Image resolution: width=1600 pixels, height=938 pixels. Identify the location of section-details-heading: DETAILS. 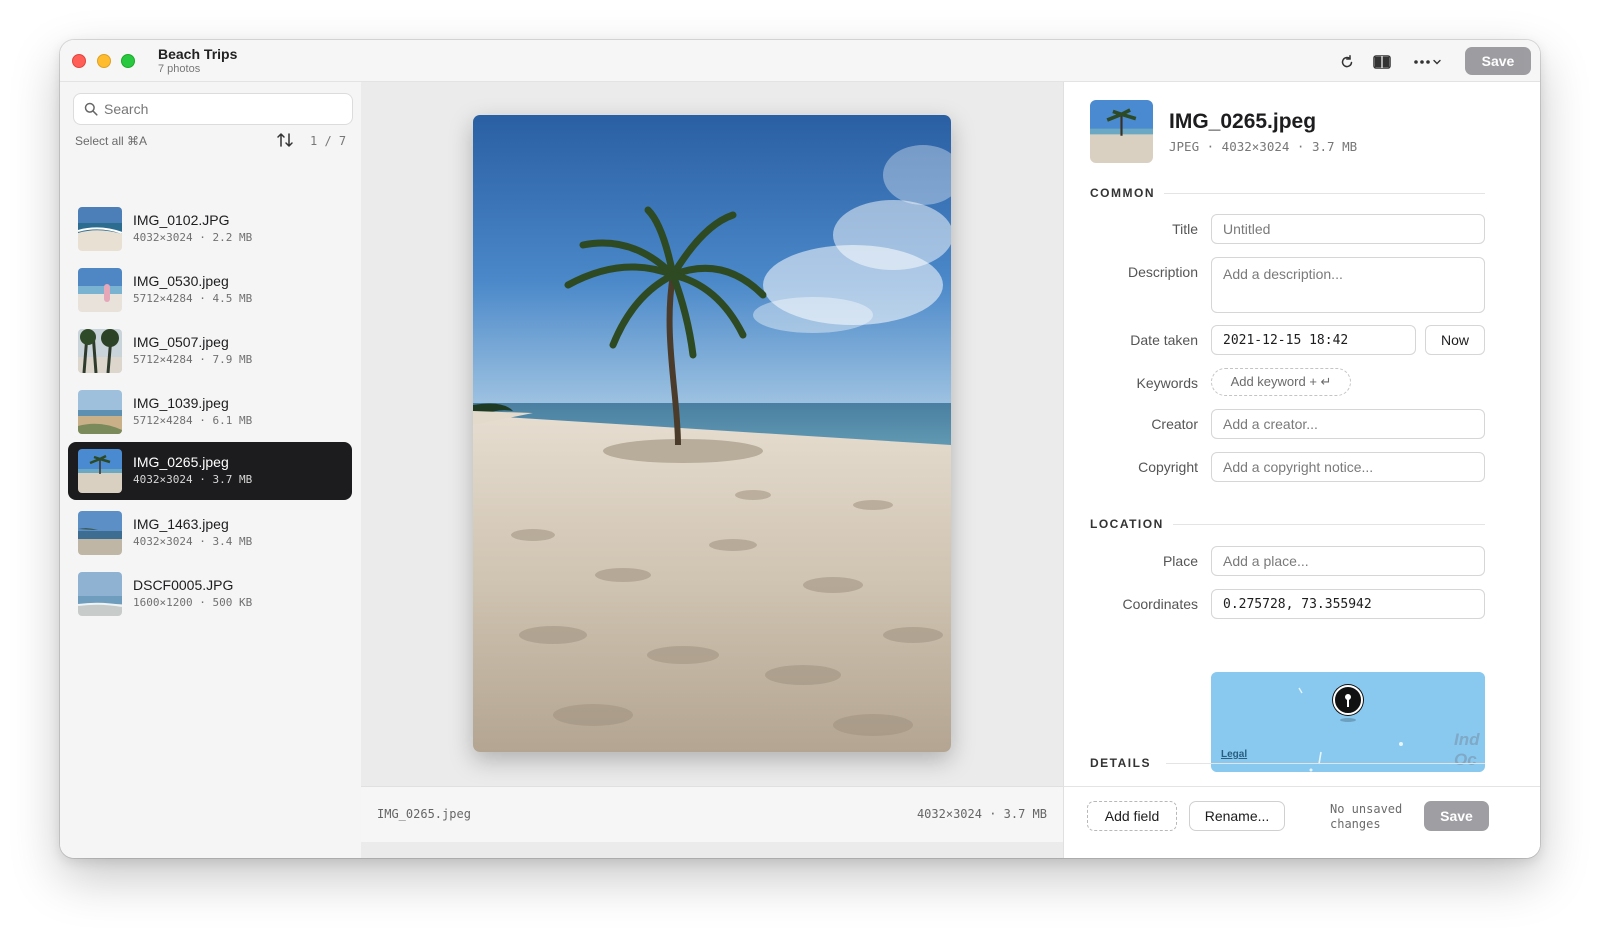
(1120, 763).